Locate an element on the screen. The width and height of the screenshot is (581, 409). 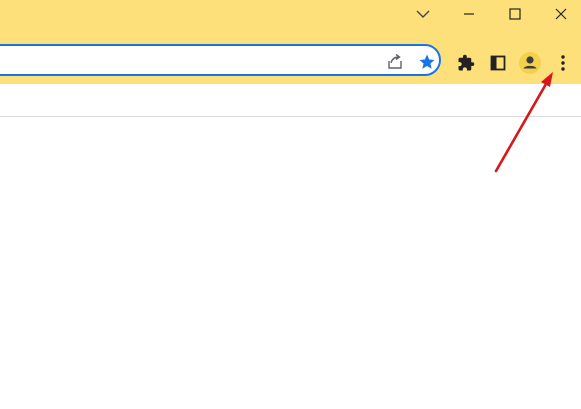
bookmarks-bar is located at coordinates (290, 100).